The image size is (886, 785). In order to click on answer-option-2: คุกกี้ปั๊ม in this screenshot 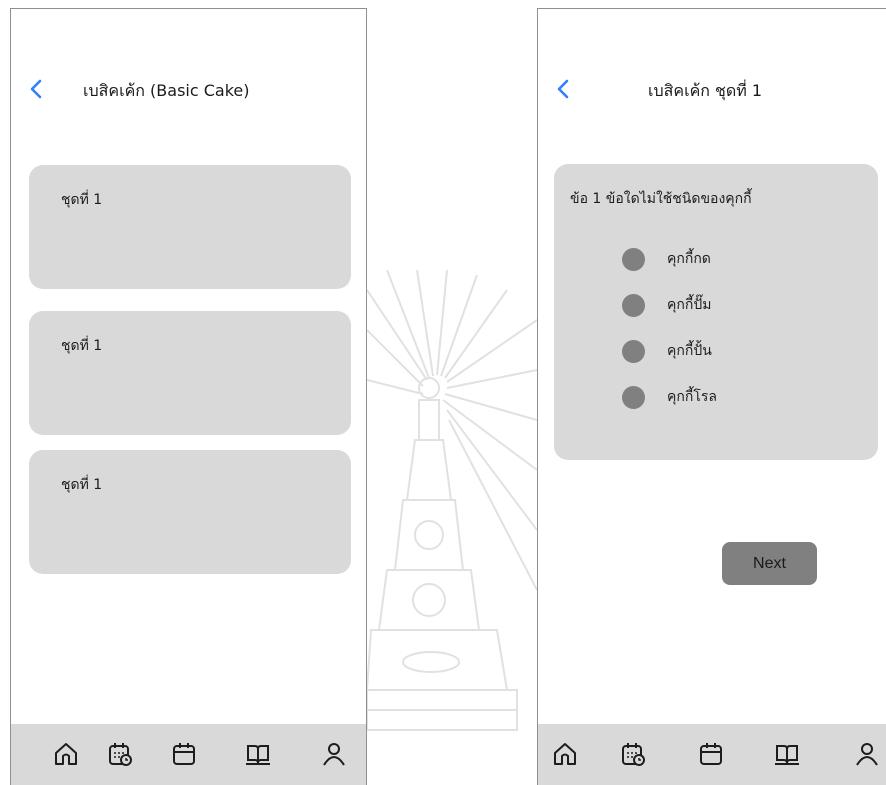, I will do `click(666, 305)`.